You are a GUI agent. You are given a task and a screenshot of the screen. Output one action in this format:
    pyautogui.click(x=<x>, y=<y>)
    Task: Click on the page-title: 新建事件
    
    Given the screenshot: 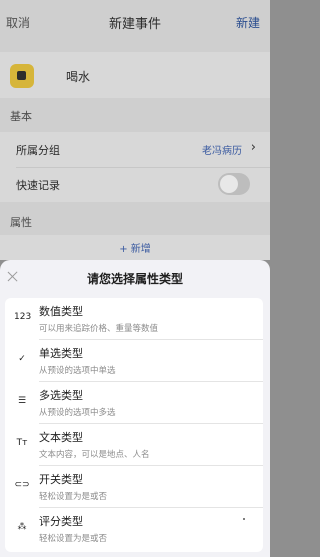 What is the action you would take?
    pyautogui.click(x=134, y=24)
    